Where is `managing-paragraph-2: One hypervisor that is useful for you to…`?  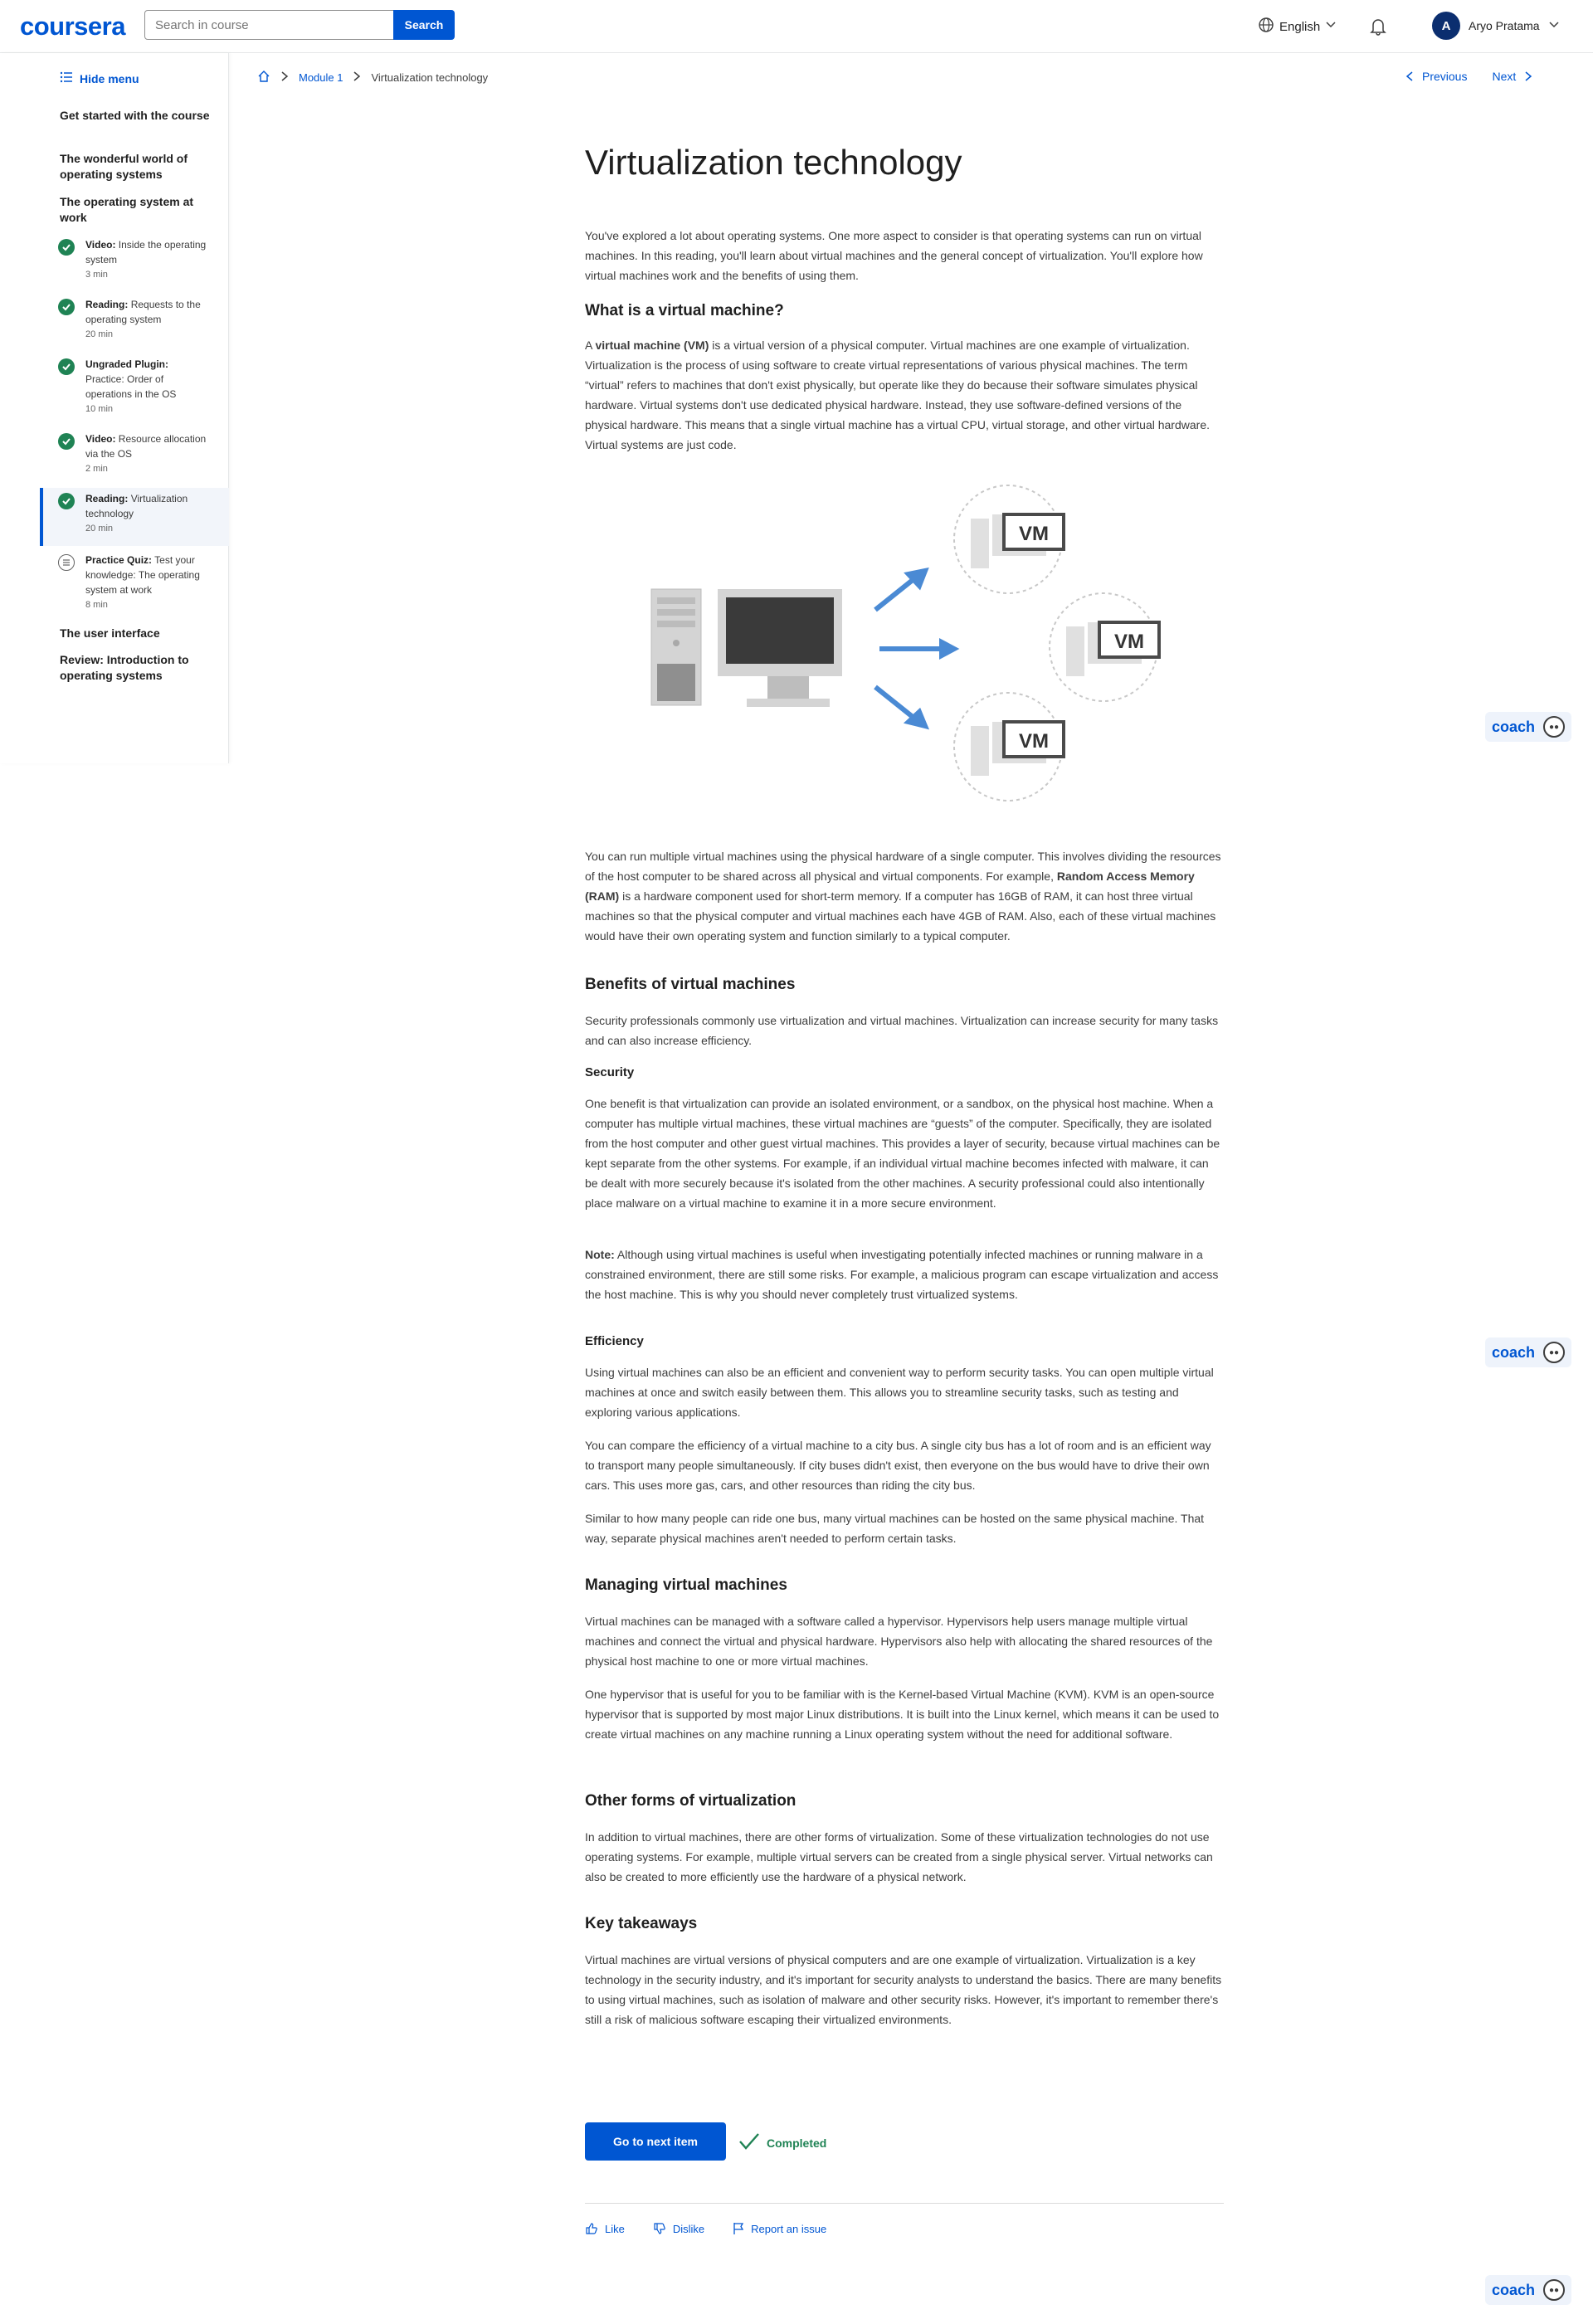
managing-paragraph-2: One hypervisor that is useful for you to… is located at coordinates (902, 1714).